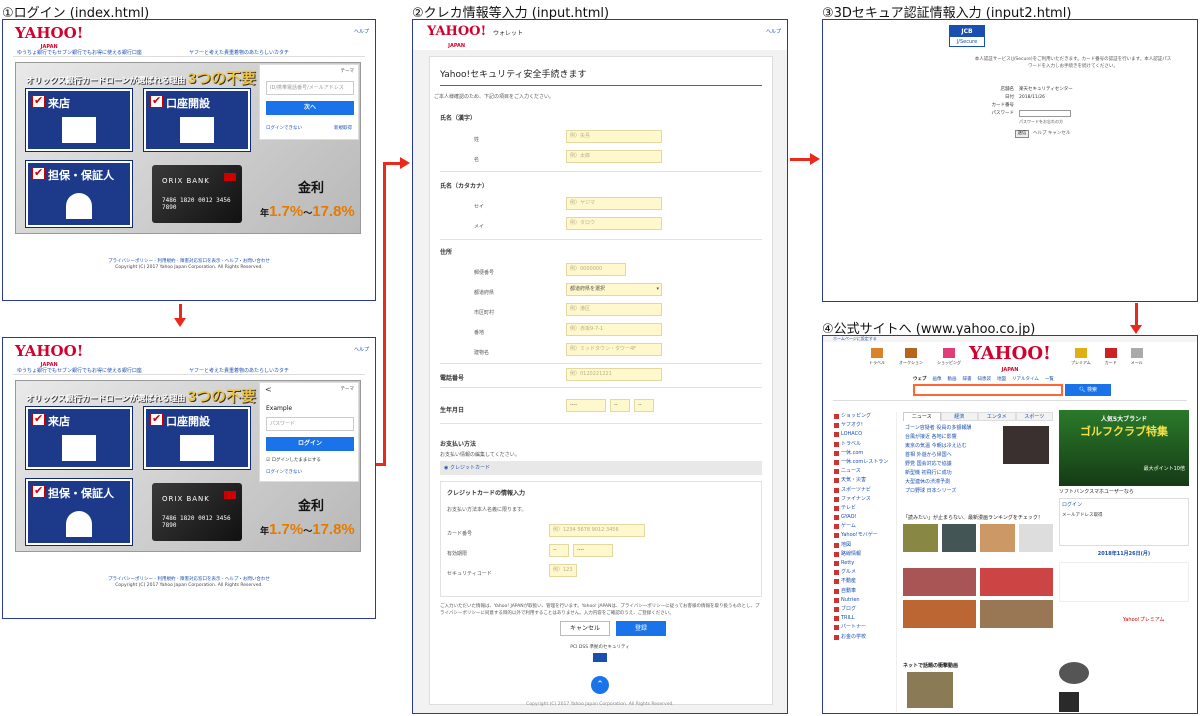 The width and height of the screenshot is (1200, 716). What do you see at coordinates (864, 444) in the screenshot?
I see `sidebar-item: トラベル` at bounding box center [864, 444].